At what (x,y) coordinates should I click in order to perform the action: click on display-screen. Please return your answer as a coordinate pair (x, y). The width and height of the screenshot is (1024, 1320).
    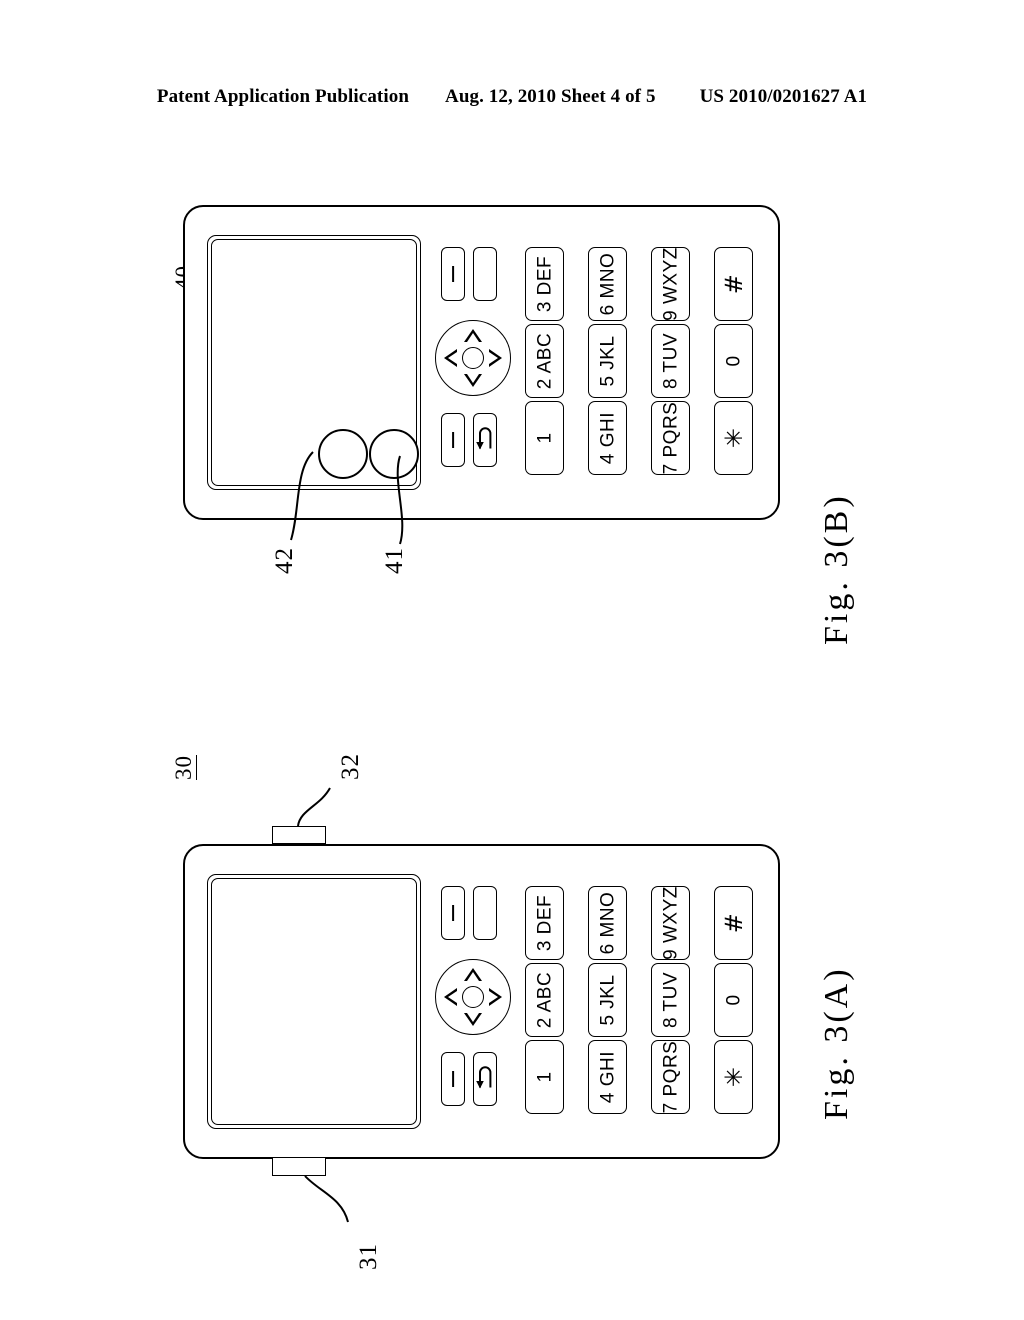
    Looking at the image, I should click on (314, 1001).